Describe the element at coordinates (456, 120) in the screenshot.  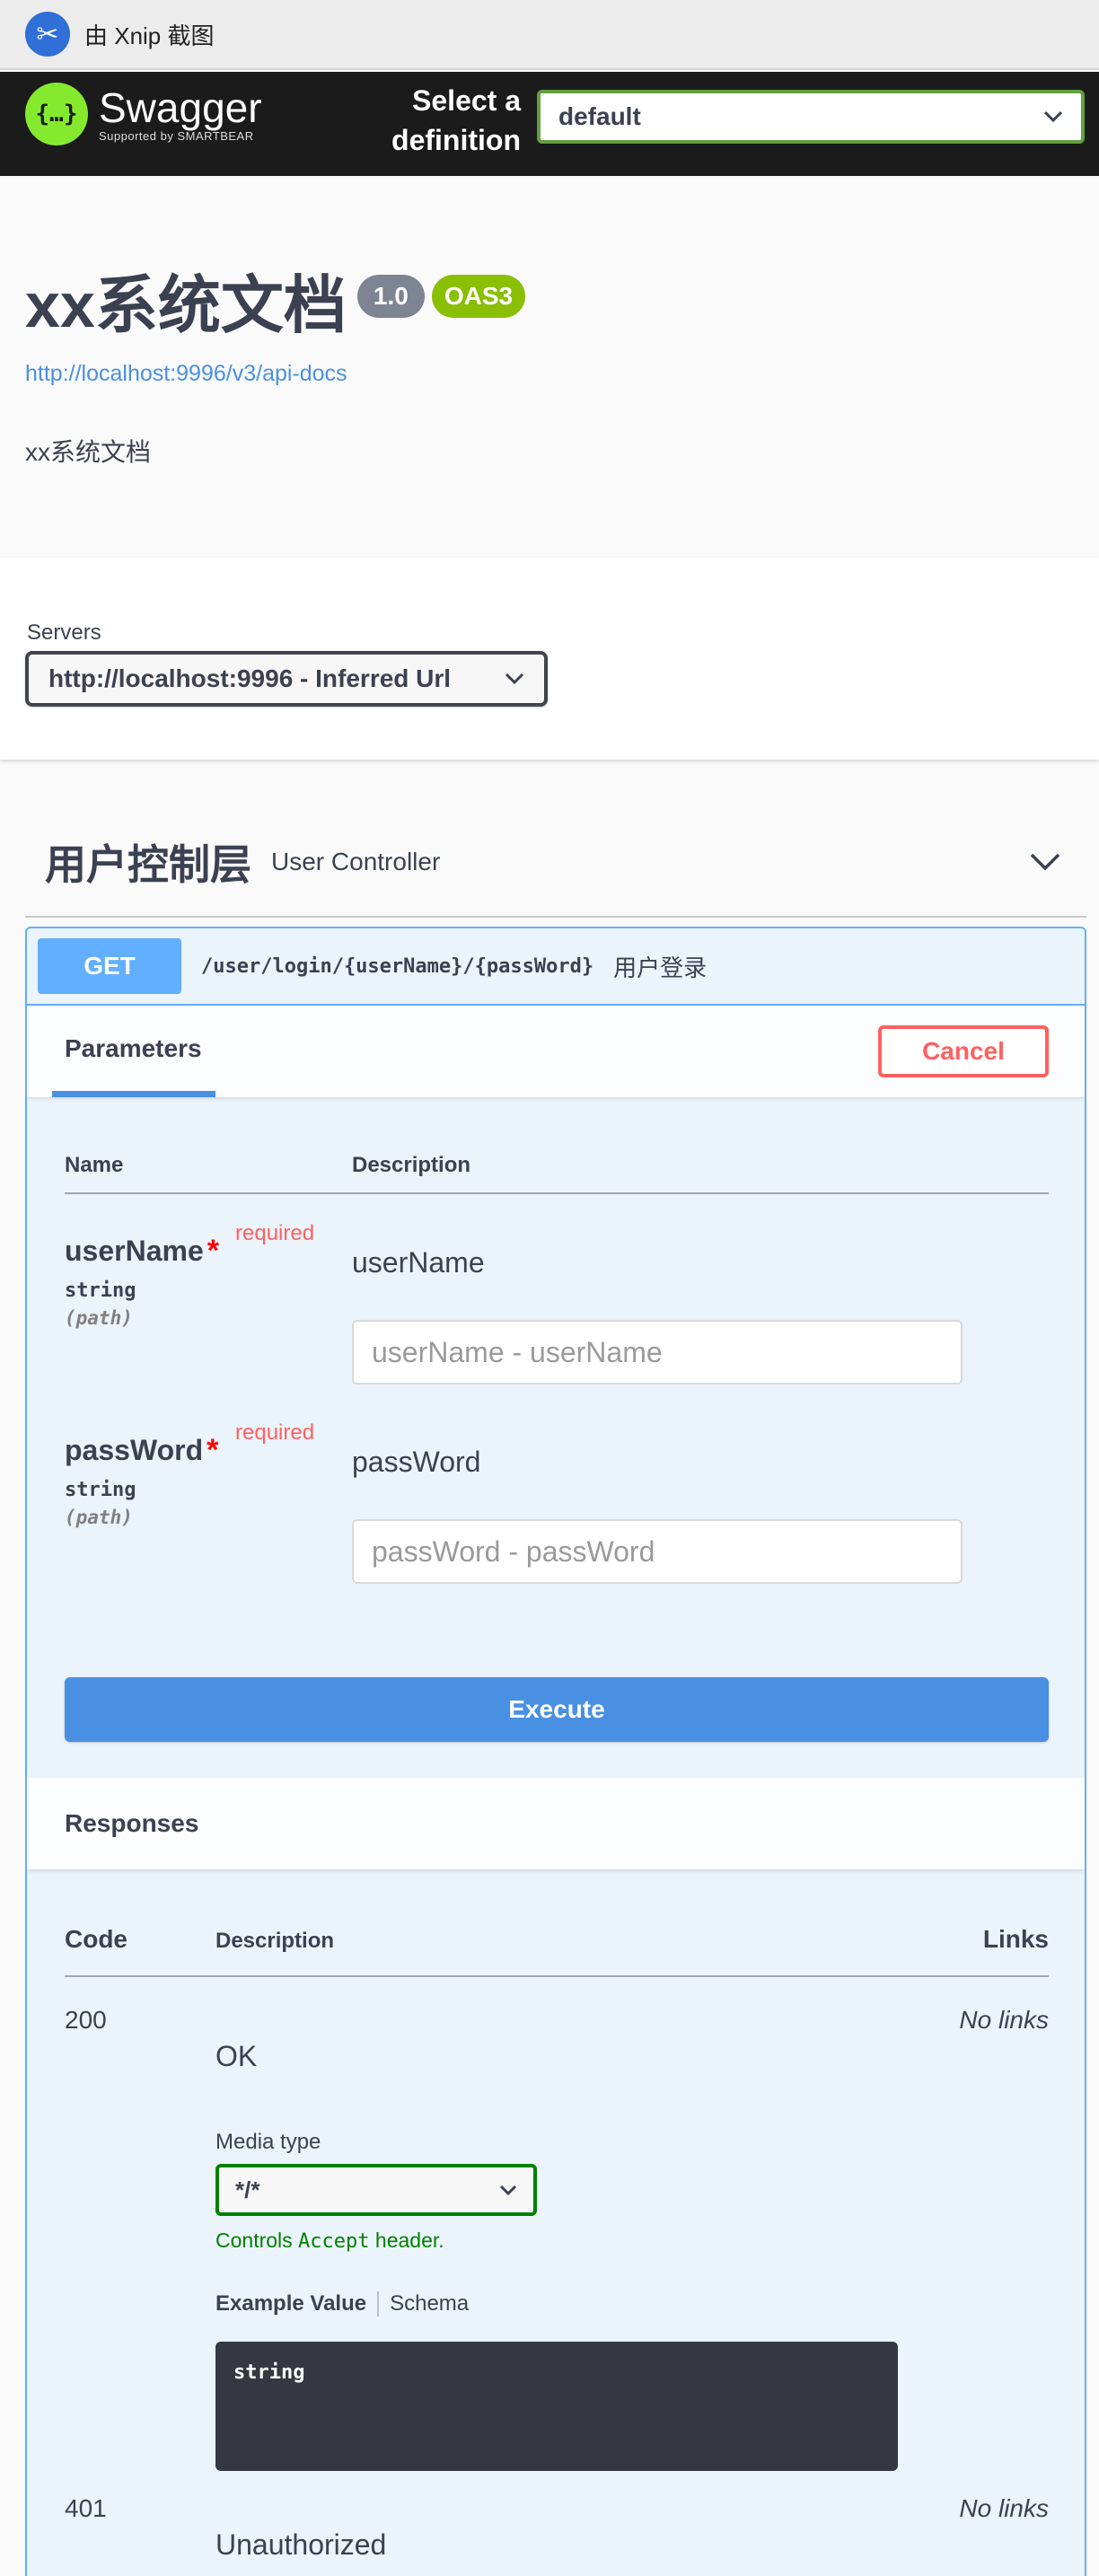
I see `definition-label: Select a definition` at that location.